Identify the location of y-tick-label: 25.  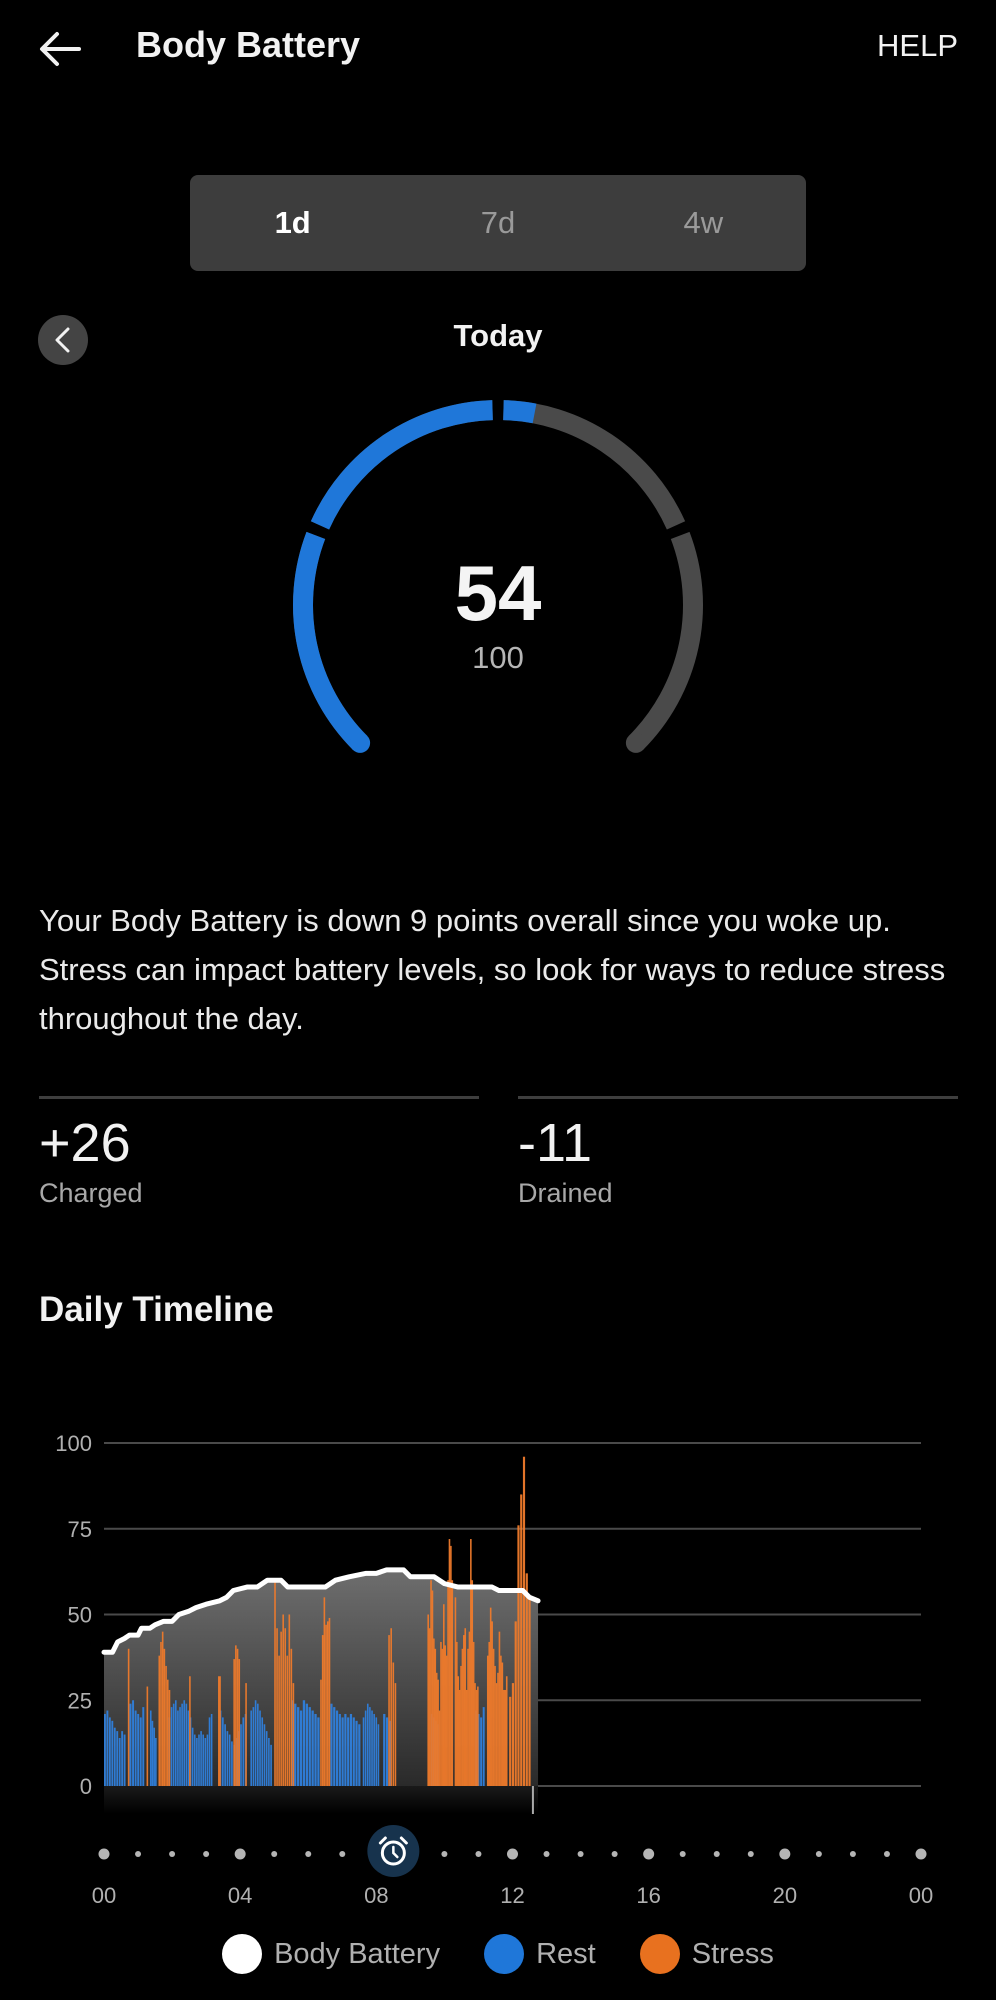
(80, 1700).